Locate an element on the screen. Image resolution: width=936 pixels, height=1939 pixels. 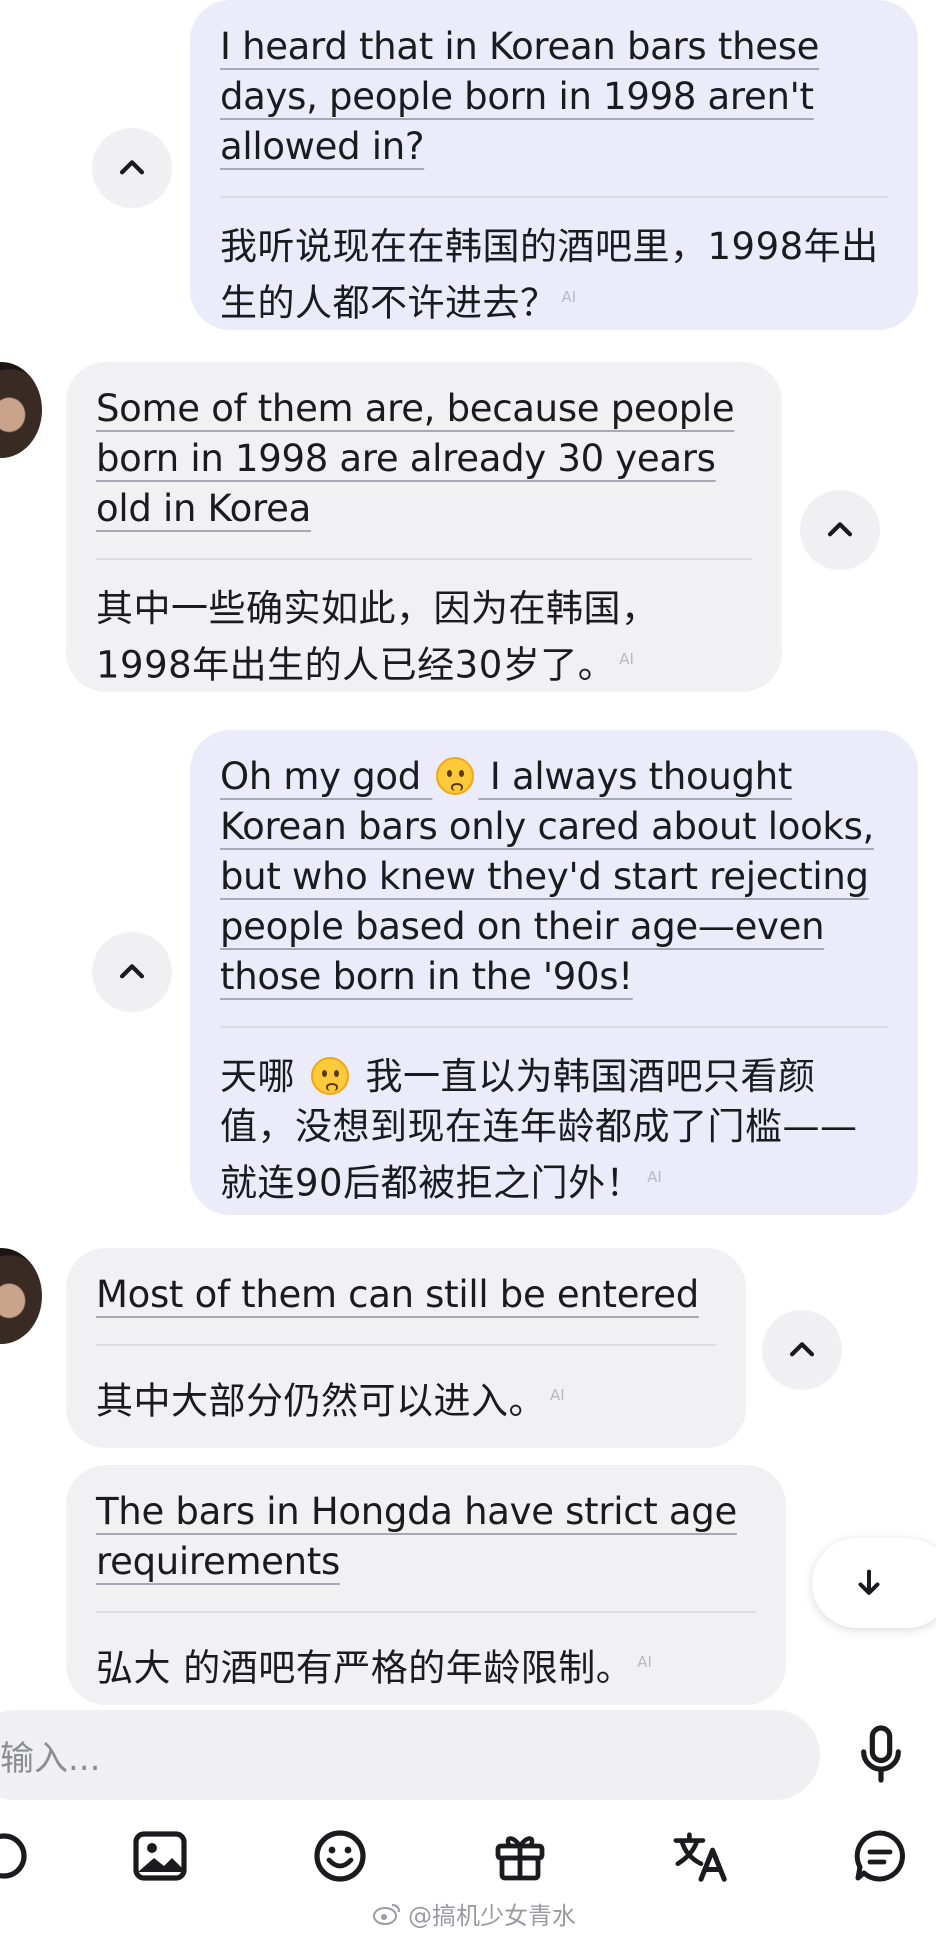
message-english-text: Most of them can still be entered is located at coordinates (397, 1294).